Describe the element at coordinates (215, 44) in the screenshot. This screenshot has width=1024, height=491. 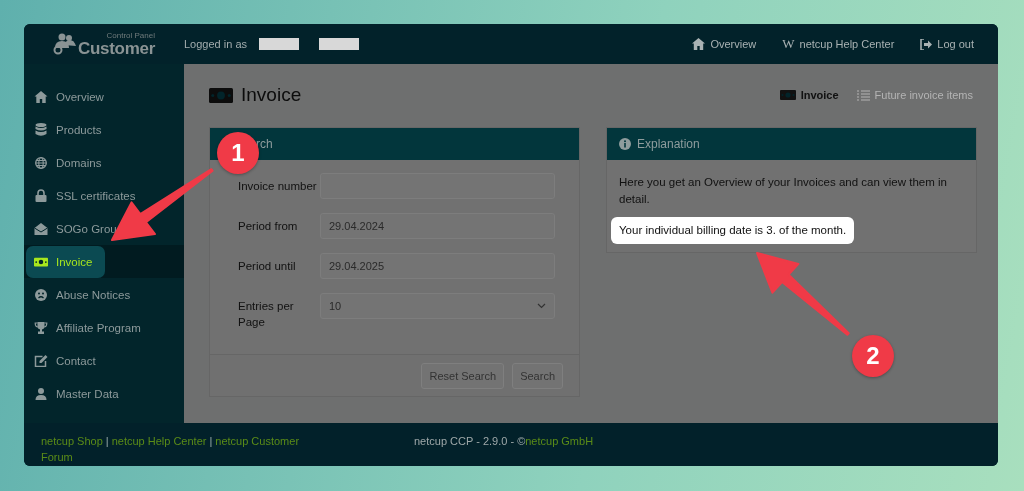
I see `logged-in-label: Logged in as` at that location.